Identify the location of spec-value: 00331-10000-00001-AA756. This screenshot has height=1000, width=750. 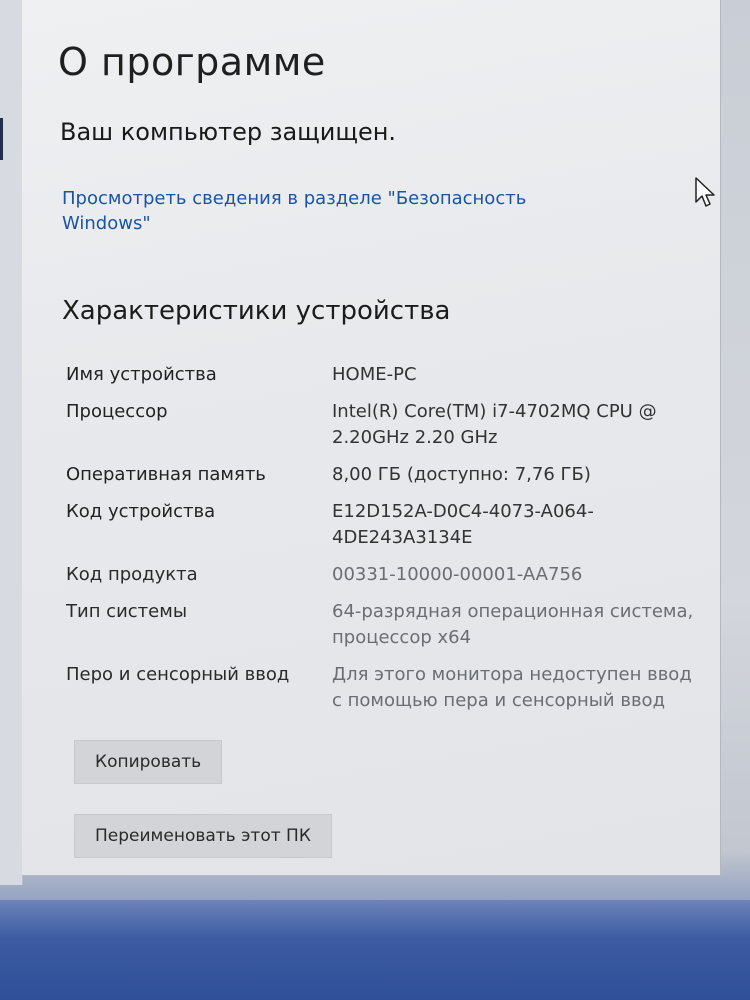
(457, 574).